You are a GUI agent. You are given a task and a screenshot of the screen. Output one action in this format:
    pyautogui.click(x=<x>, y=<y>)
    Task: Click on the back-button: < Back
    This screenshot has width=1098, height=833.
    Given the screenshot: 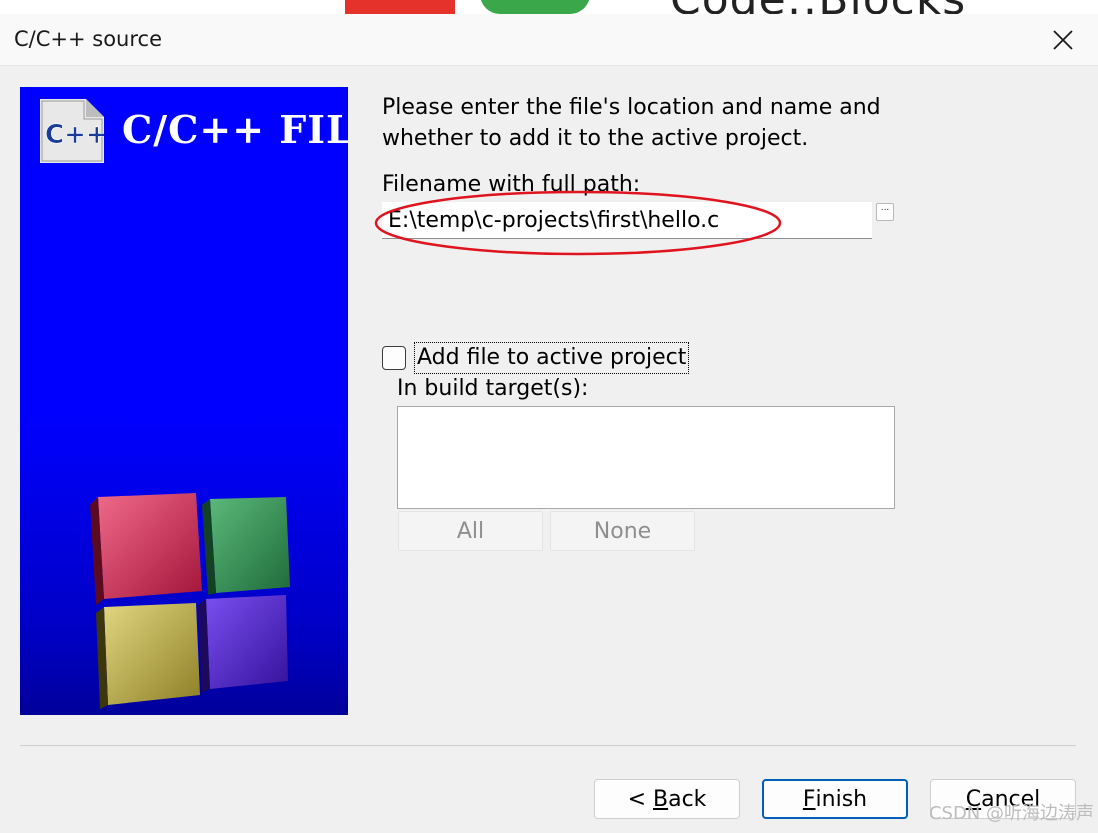 What is the action you would take?
    pyautogui.click(x=667, y=799)
    